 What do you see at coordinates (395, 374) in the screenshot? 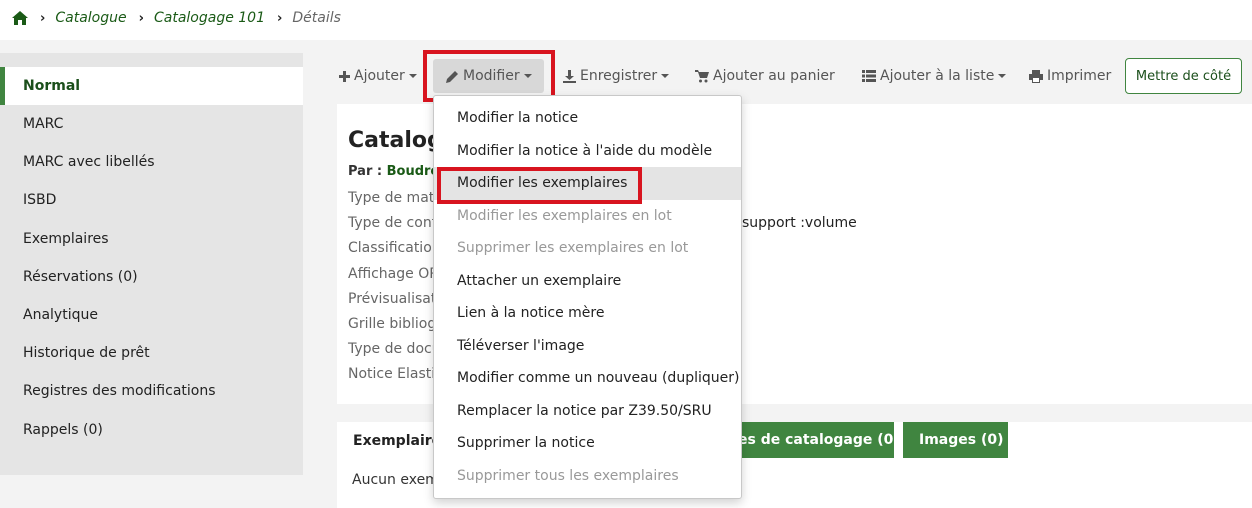
I see `detail-label: Notice Elastic` at bounding box center [395, 374].